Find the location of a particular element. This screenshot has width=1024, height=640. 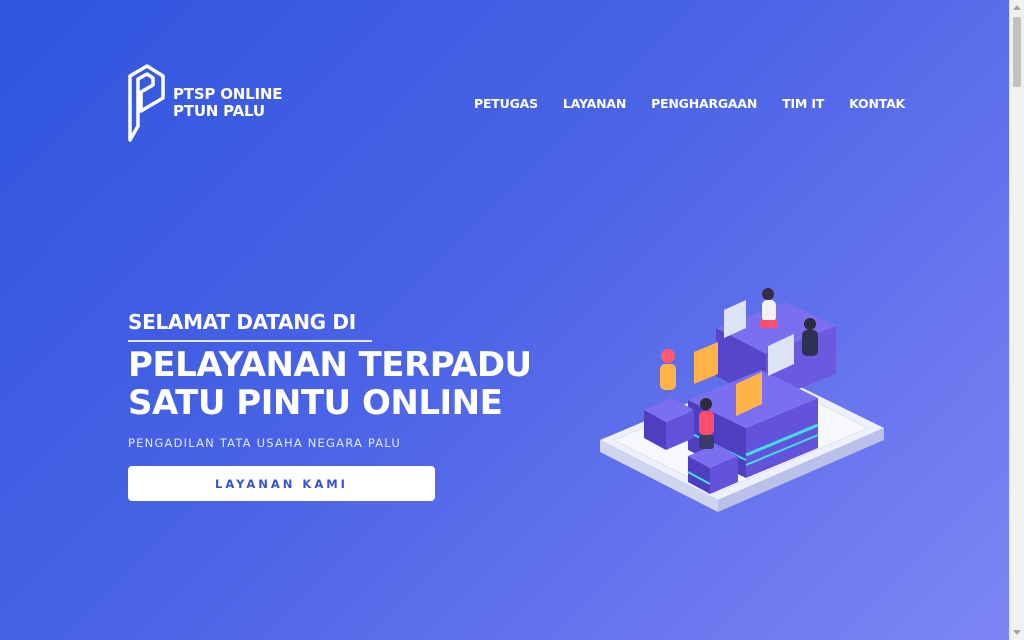

logo-text: PTSP ONLINE PTUN PALU is located at coordinates (227, 103).